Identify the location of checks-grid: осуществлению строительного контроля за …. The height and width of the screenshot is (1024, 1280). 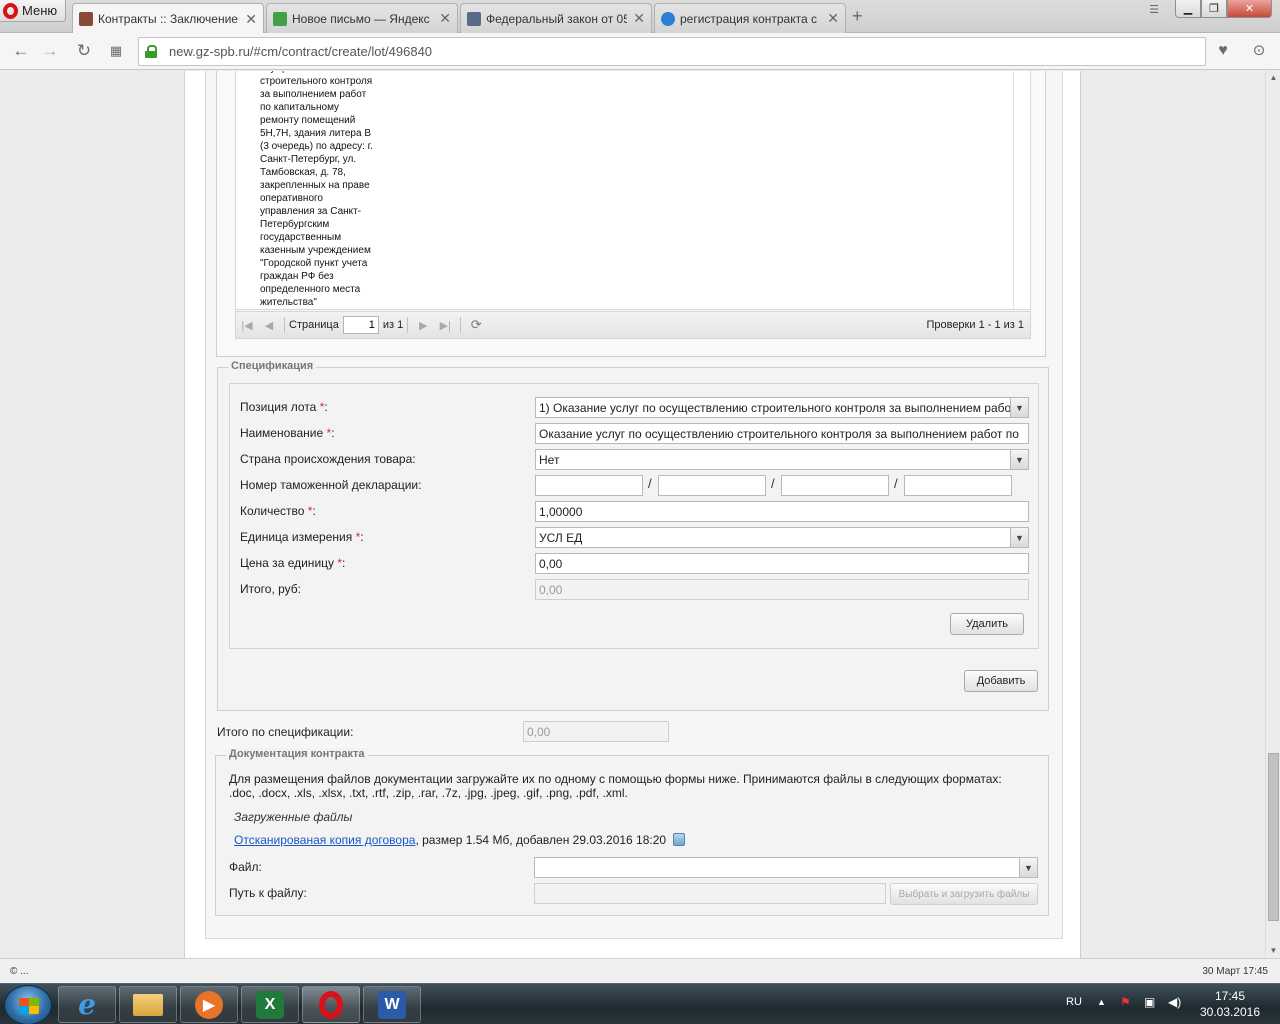
(633, 190).